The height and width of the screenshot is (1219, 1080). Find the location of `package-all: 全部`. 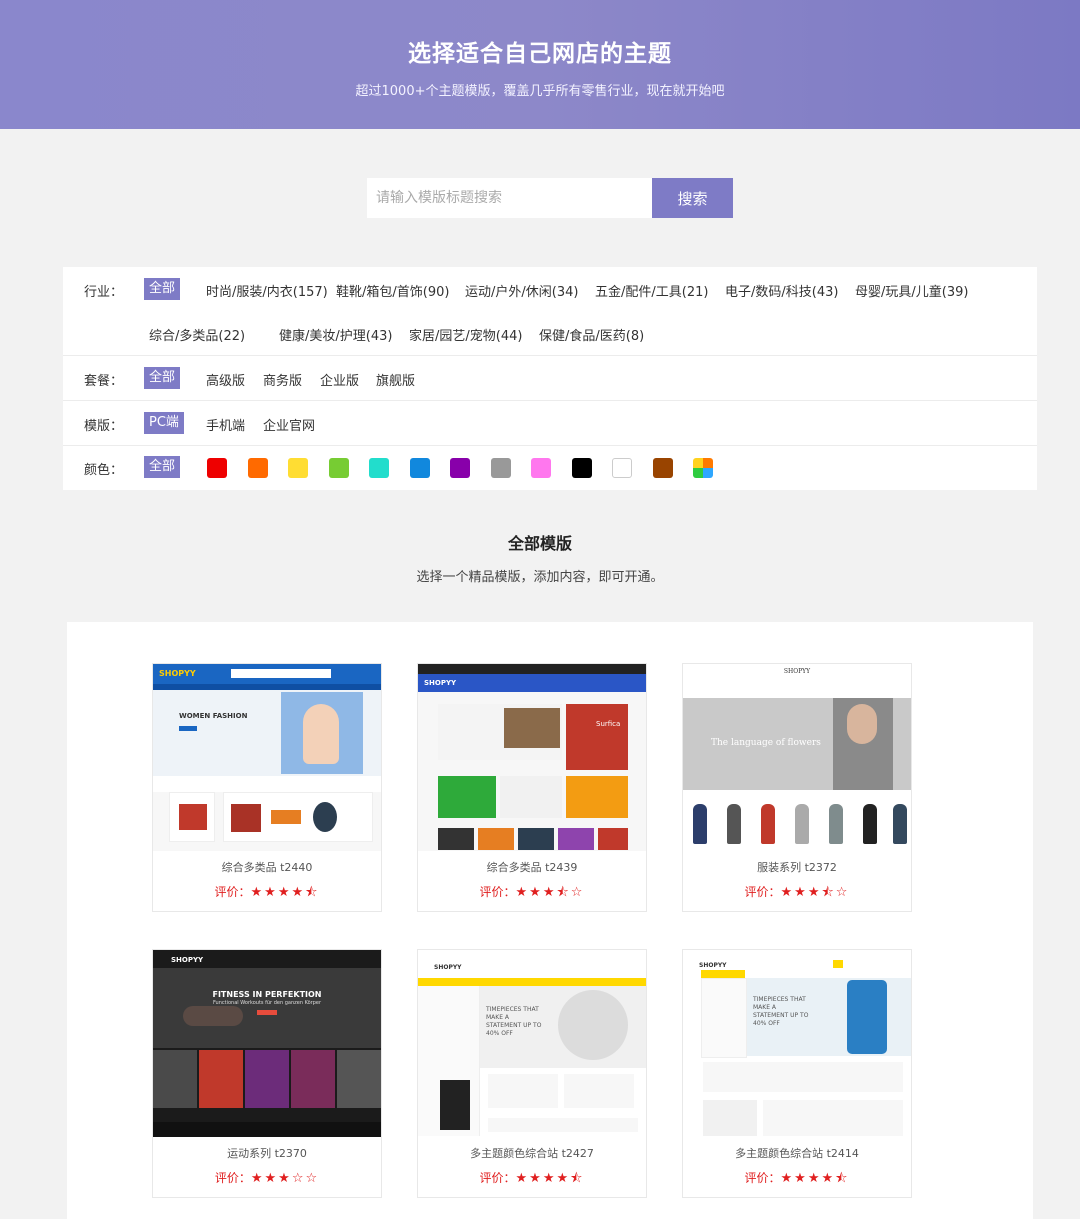

package-all: 全部 is located at coordinates (162, 378).